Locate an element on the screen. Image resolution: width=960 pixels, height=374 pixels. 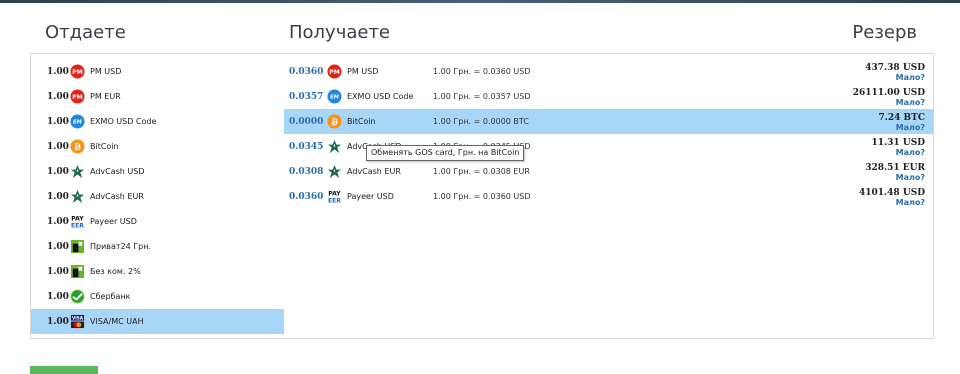
get-rate: 0.0345 is located at coordinates (306, 146).